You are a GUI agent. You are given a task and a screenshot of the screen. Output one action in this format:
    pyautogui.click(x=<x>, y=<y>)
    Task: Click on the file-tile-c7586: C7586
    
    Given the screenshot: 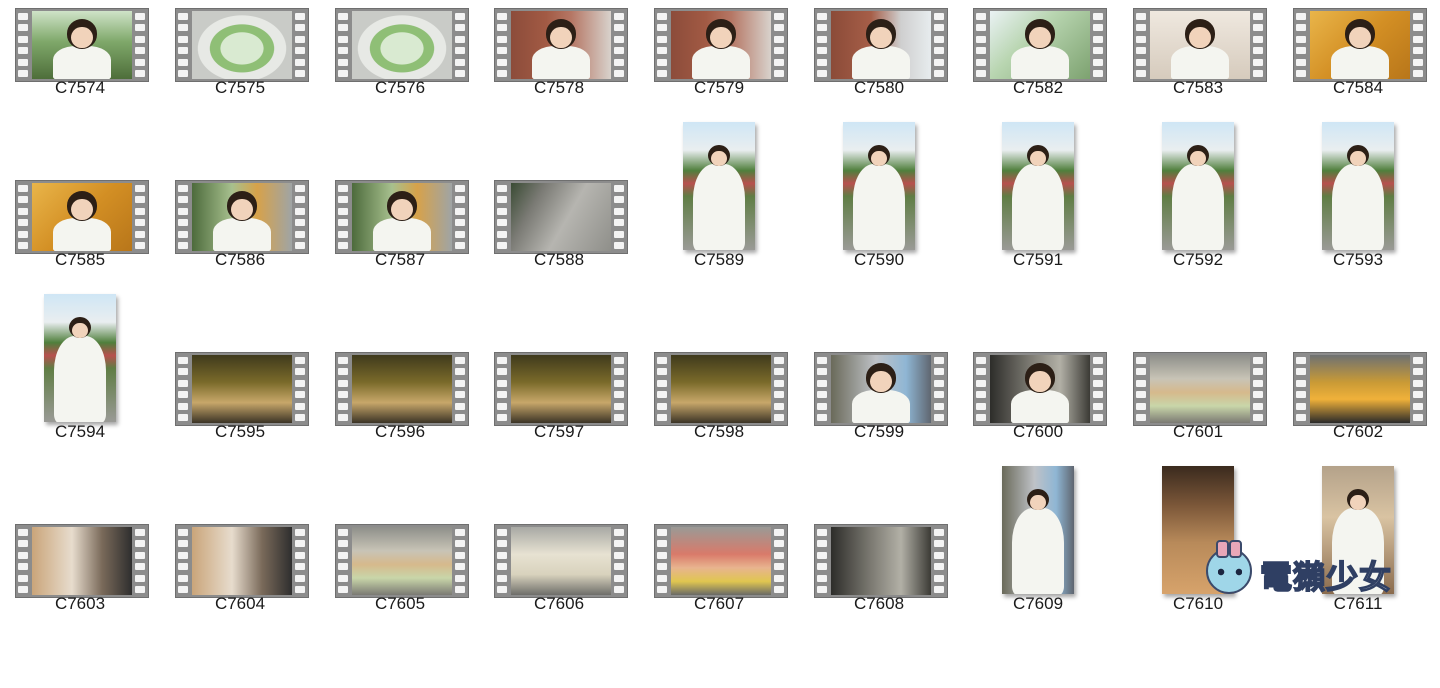 What is the action you would take?
    pyautogui.click(x=240, y=258)
    